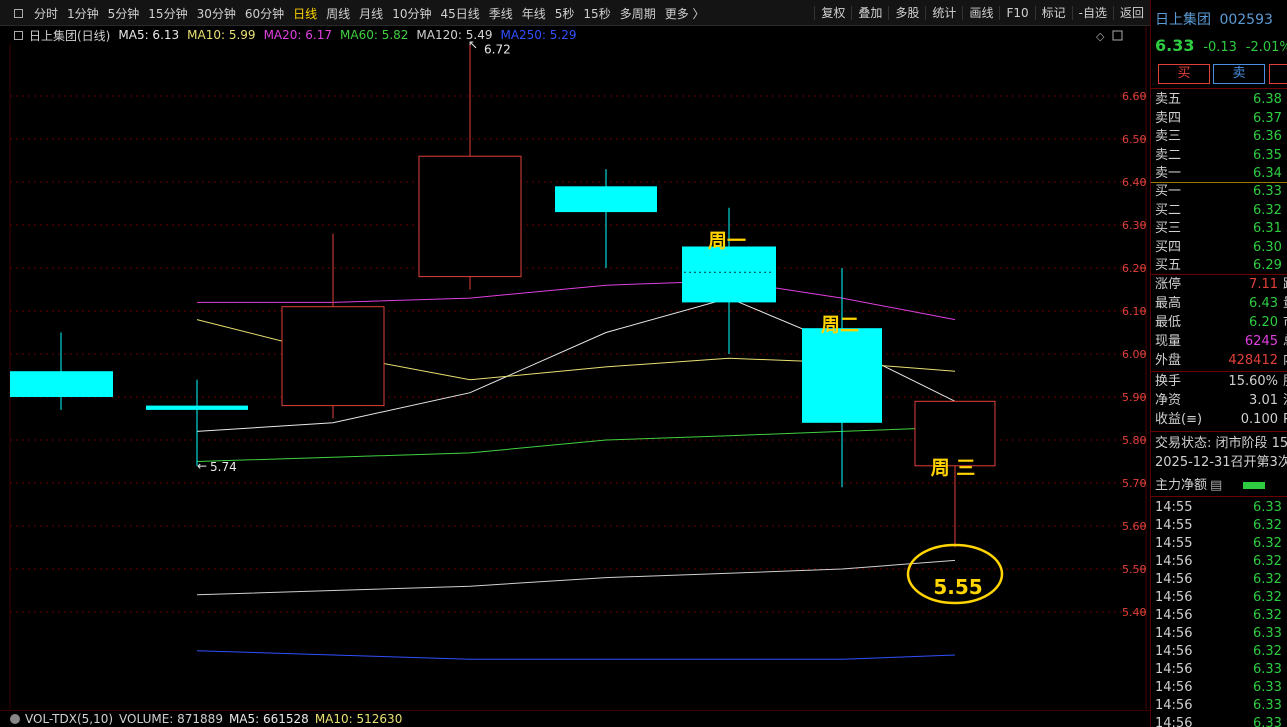  What do you see at coordinates (305, 13) in the screenshot?
I see `period-tab: 日线` at bounding box center [305, 13].